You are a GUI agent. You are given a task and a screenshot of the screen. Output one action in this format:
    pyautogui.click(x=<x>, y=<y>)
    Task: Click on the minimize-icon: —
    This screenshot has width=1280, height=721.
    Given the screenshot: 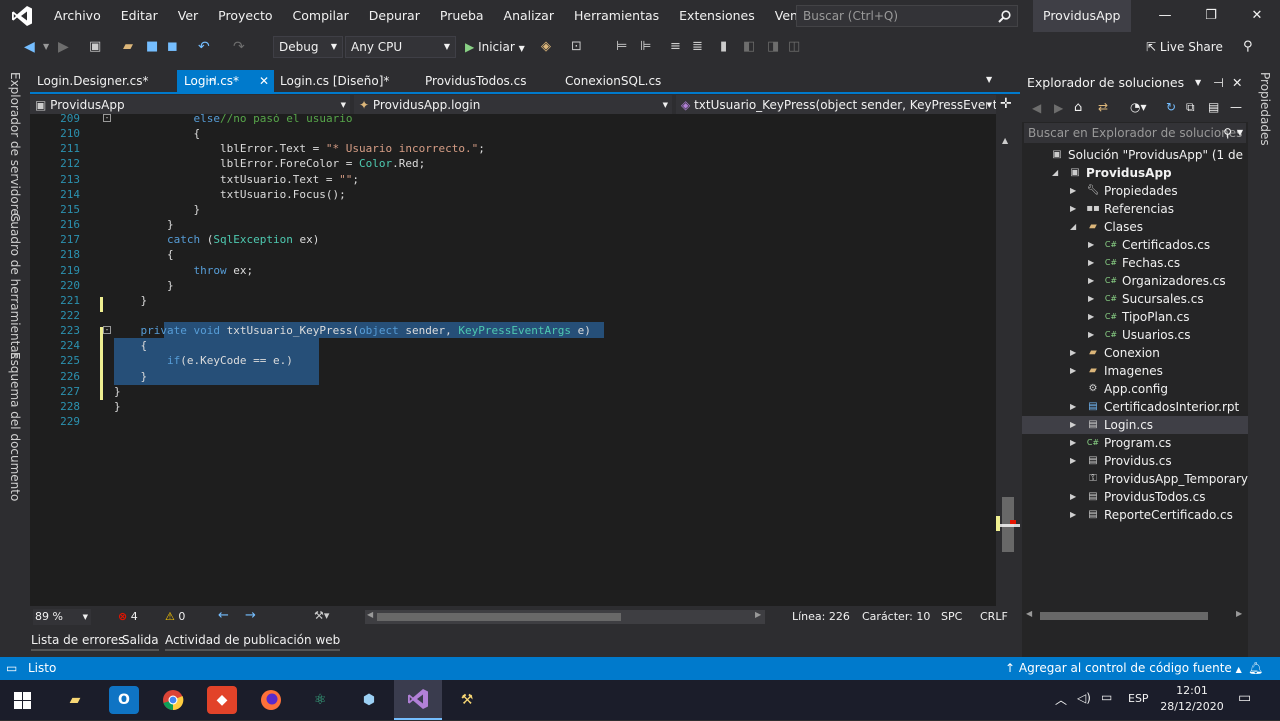 What is the action you would take?
    pyautogui.click(x=1165, y=16)
    